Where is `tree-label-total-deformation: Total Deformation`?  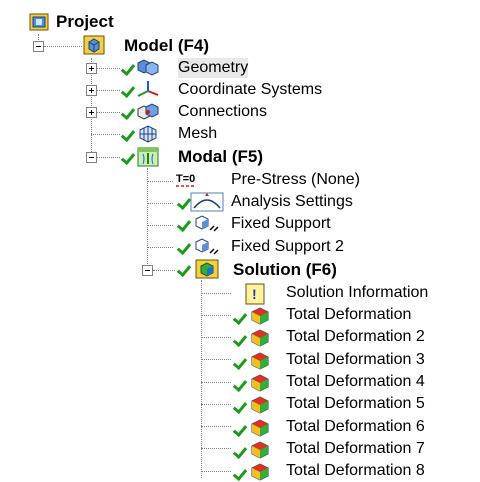
tree-label-total-deformation: Total Deformation is located at coordinates (349, 314).